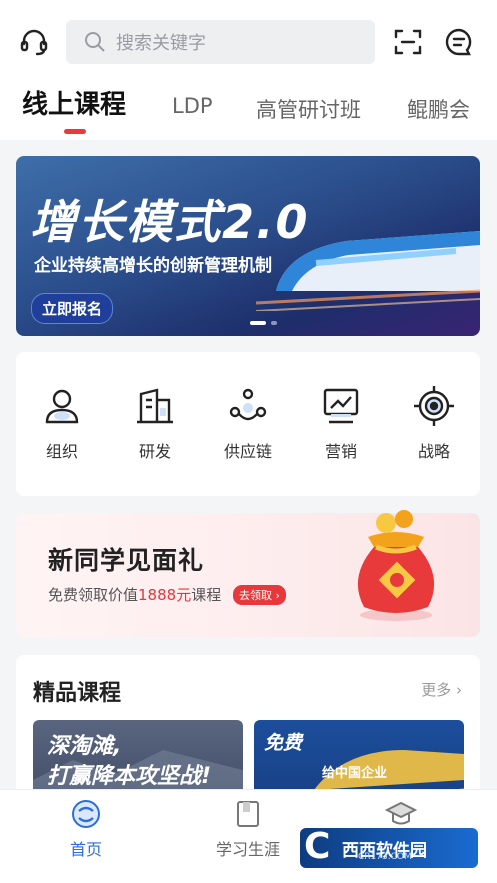  I want to click on new-student-gift-card: 新同学见面礼 免费领取价值1888元课程 去领取 ›, so click(248, 573).